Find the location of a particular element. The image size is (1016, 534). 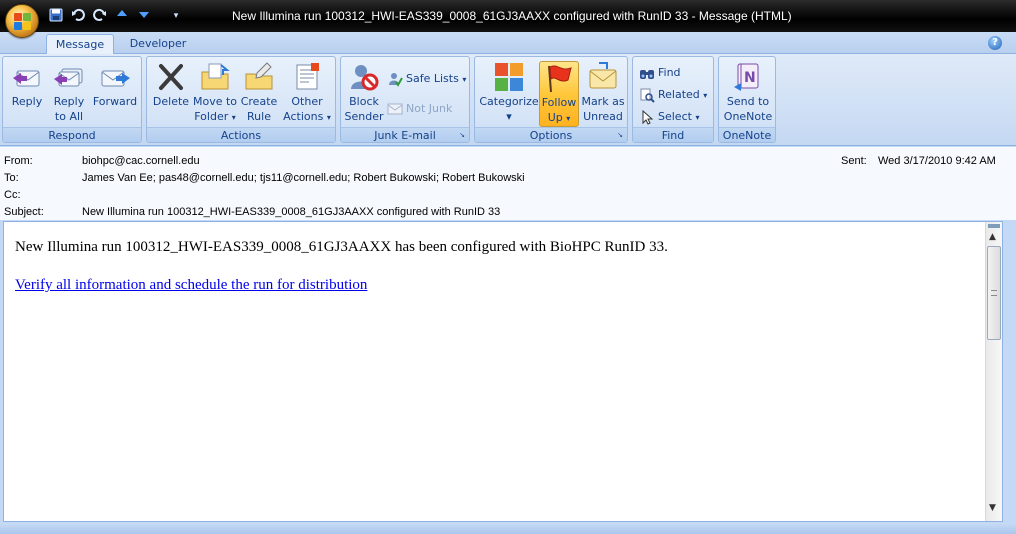

from-value: biohpc@cac.cornell.edu is located at coordinates (141, 161).